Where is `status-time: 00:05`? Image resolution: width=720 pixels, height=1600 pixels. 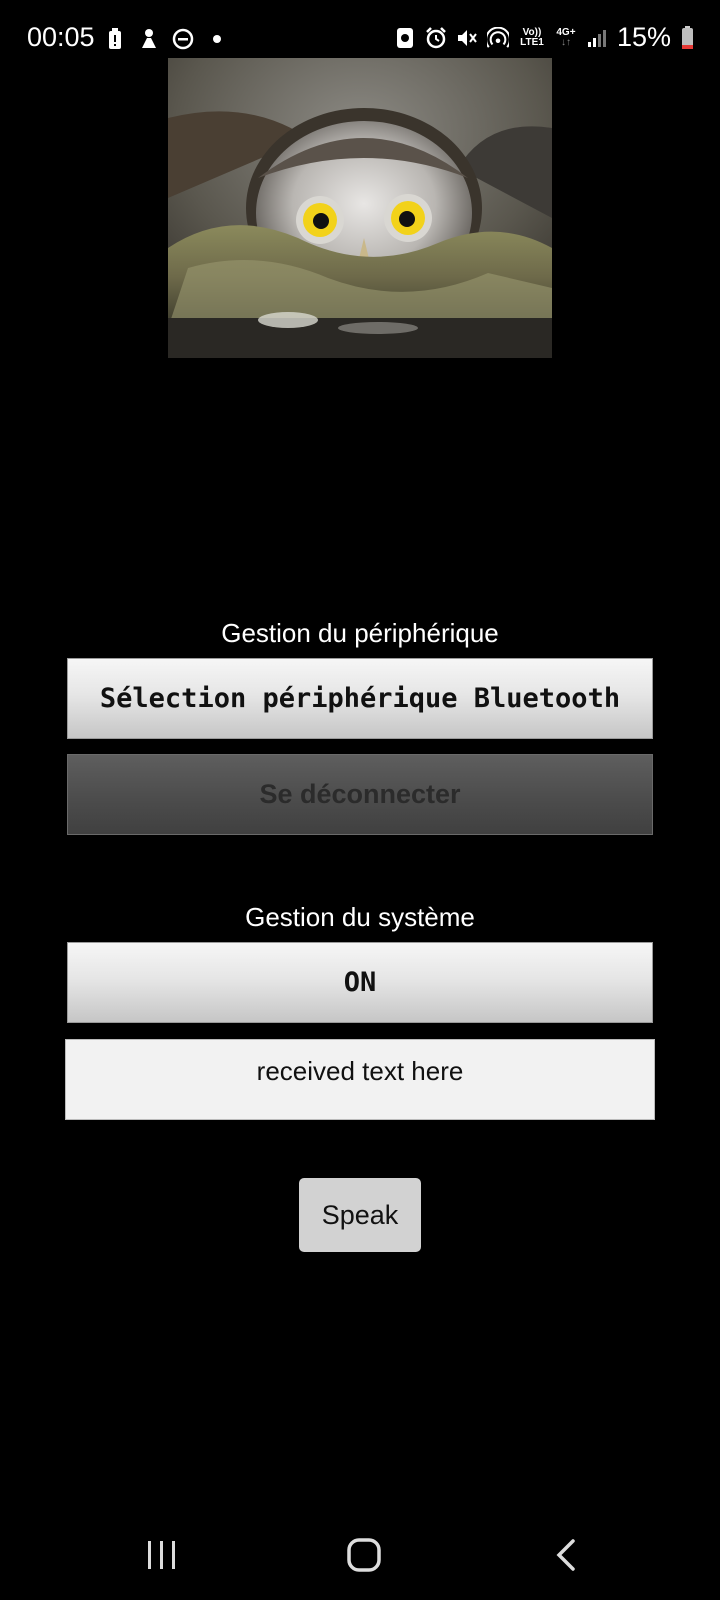 status-time: 00:05 is located at coordinates (61, 37).